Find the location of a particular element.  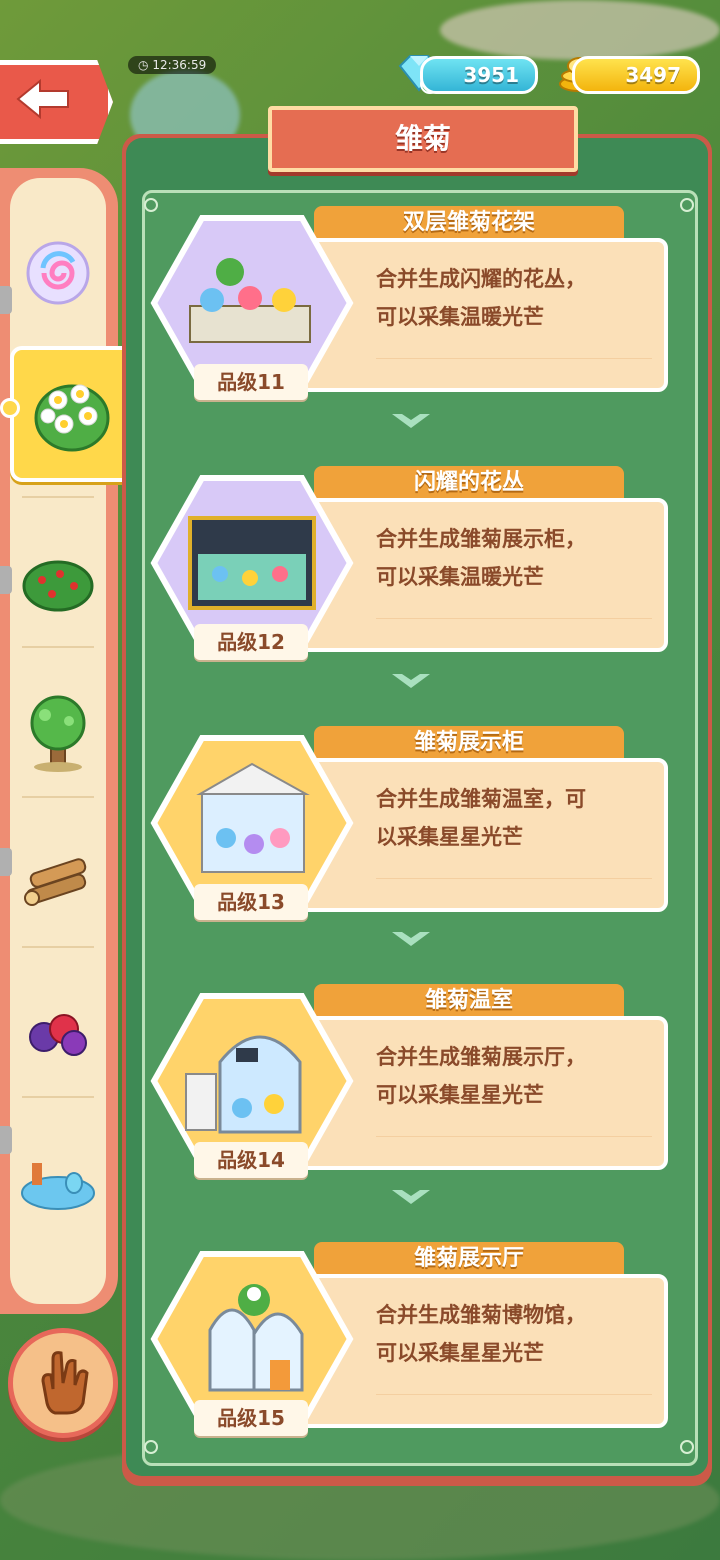

logs-icon is located at coordinates (55, 882).